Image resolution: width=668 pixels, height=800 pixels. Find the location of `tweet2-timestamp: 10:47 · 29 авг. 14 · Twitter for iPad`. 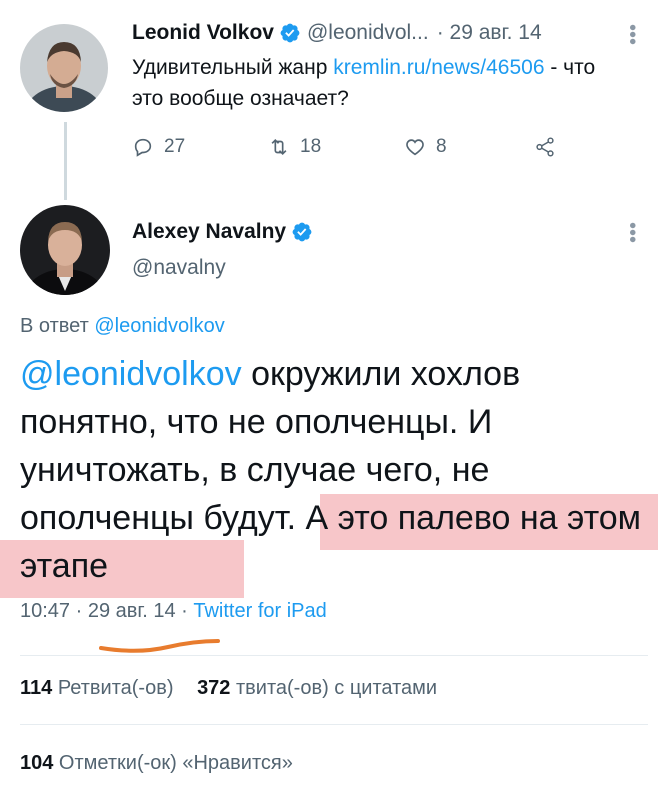

tweet2-timestamp: 10:47 · 29 авг. 14 · Twitter for iPad is located at coordinates (173, 611).